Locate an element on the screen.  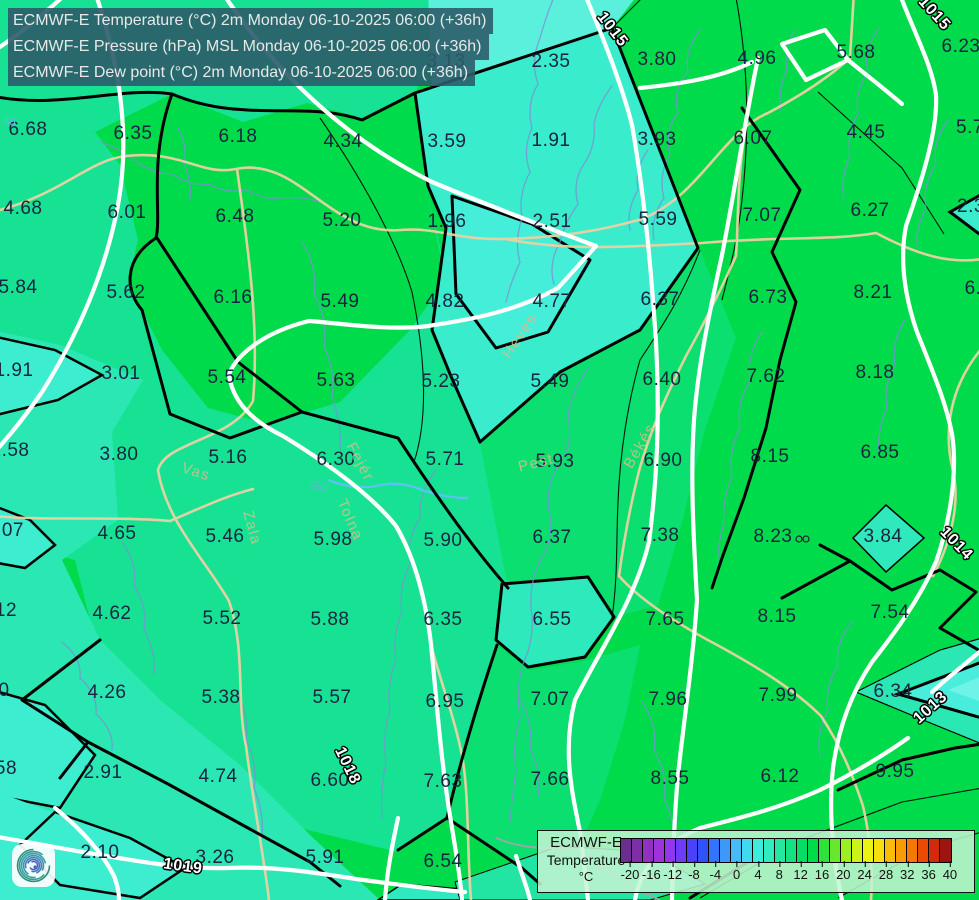
legend-parameter: Temperature is located at coordinates (586, 860).